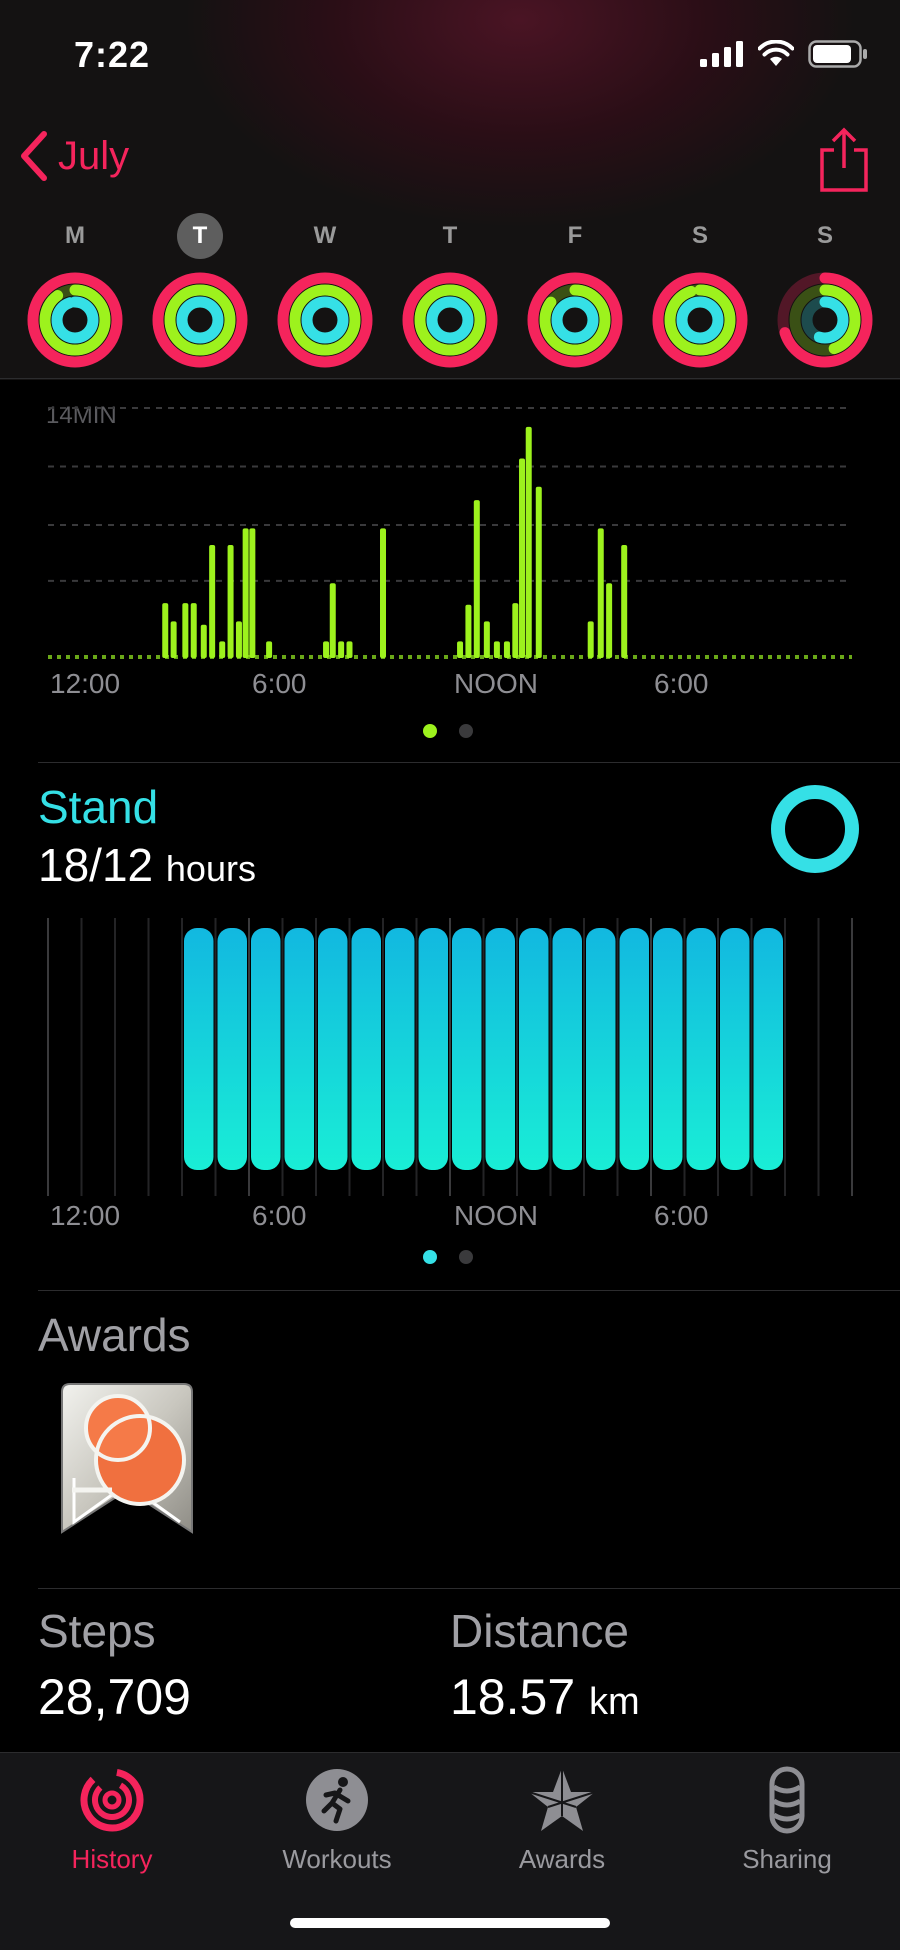  What do you see at coordinates (337, 1800) in the screenshot?
I see `workouts-icon` at bounding box center [337, 1800].